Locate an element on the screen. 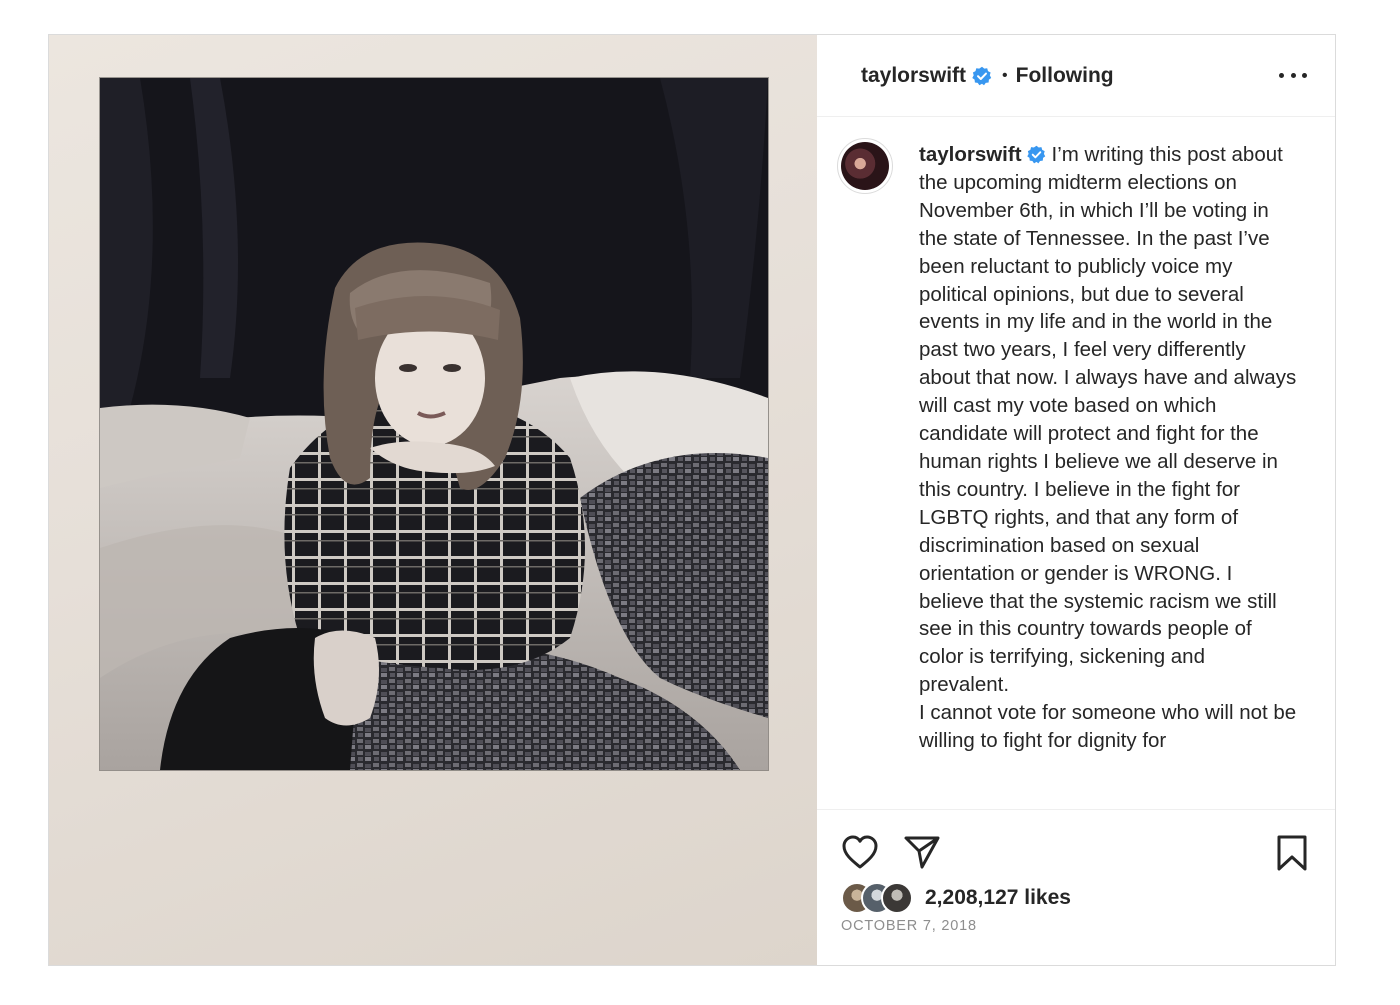  following-button: Following is located at coordinates (1065, 76).